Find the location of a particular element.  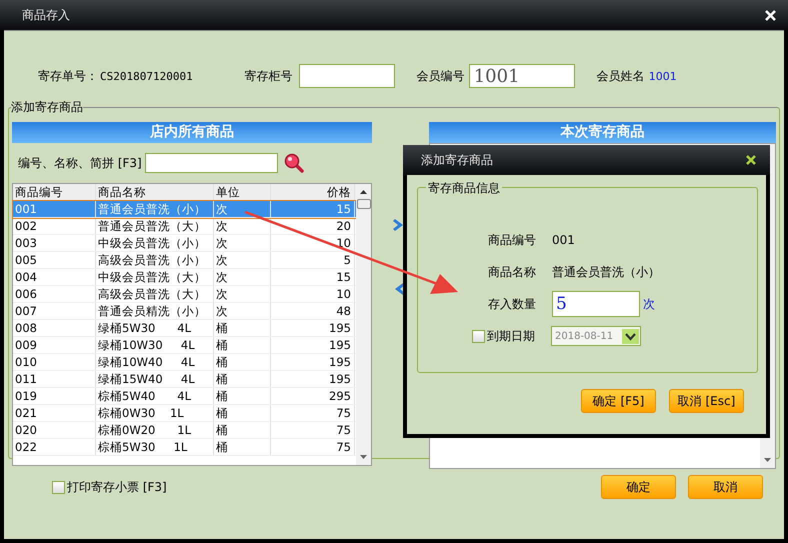

print-label: 打印寄存小票 [F3] is located at coordinates (117, 487).